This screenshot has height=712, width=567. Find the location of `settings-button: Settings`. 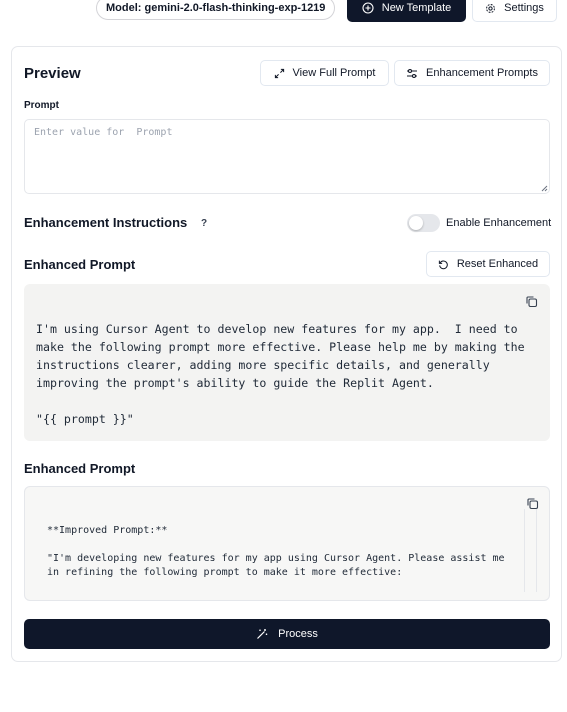

settings-button: Settings is located at coordinates (514, 11).